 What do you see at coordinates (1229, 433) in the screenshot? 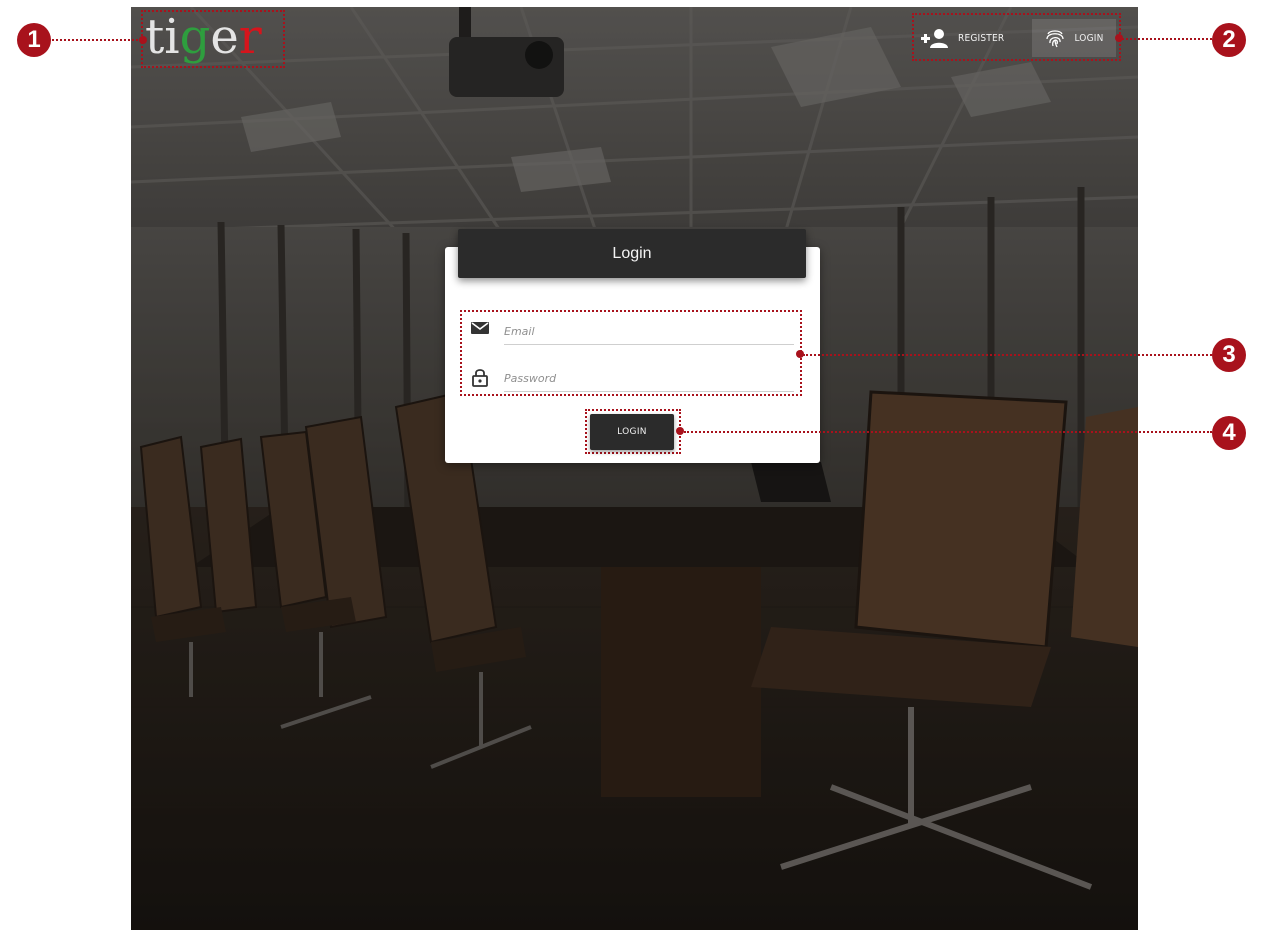
I see `callout-marker-4: 4` at bounding box center [1229, 433].